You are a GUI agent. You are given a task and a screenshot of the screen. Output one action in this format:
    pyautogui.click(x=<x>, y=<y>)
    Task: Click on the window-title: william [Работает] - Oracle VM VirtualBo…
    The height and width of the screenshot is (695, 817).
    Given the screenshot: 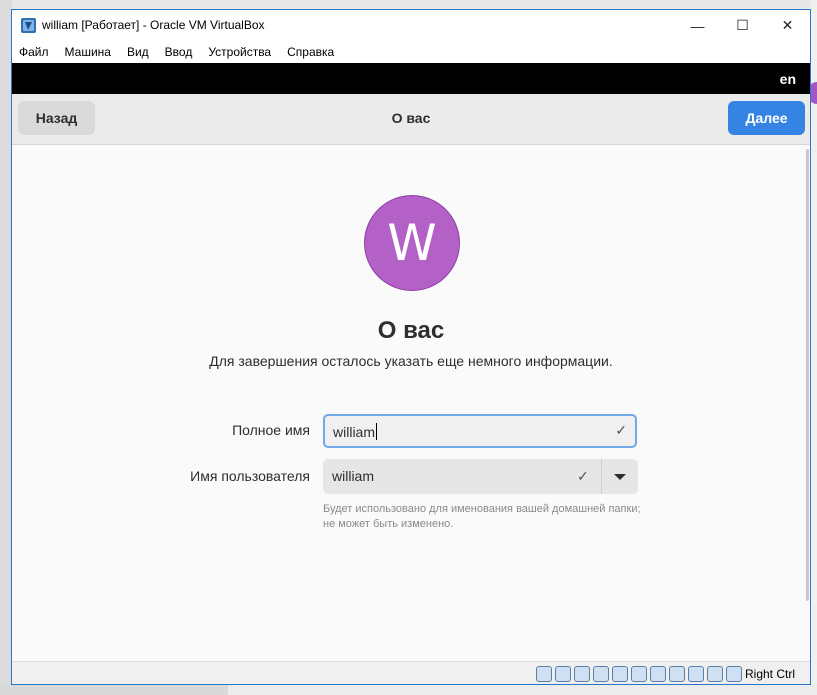 What is the action you would take?
    pyautogui.click(x=153, y=25)
    